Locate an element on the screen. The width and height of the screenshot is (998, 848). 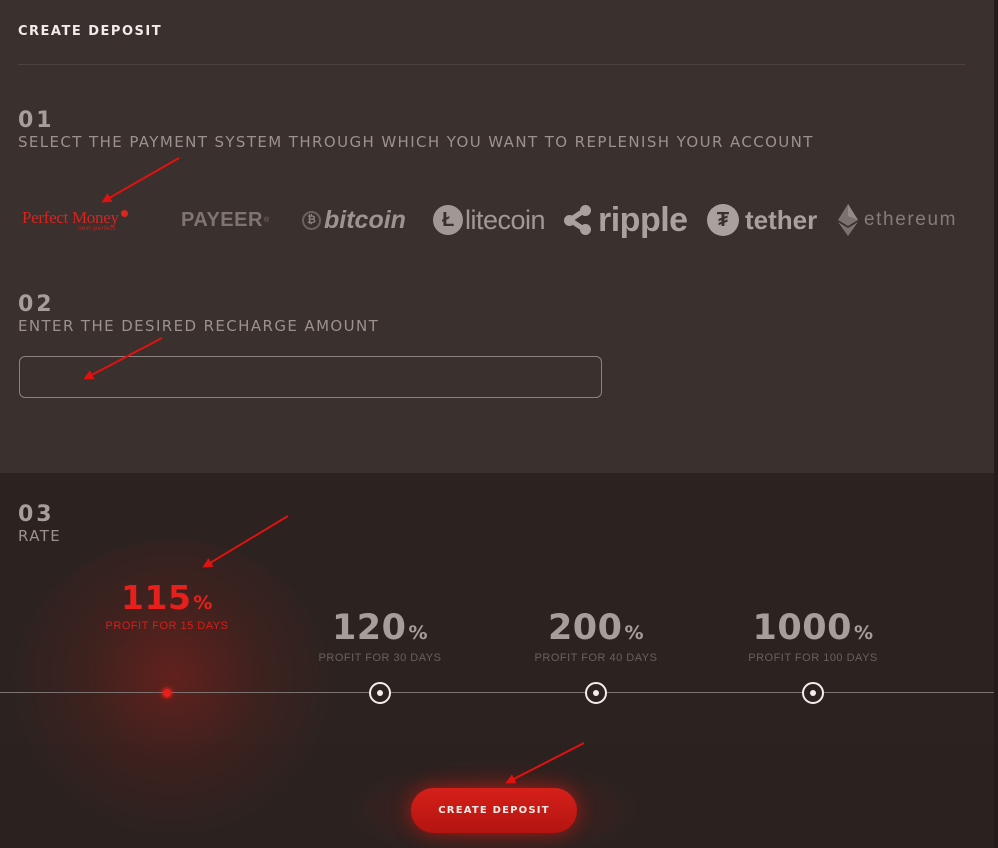
payment-option-ripple: ripple is located at coordinates (626, 220).